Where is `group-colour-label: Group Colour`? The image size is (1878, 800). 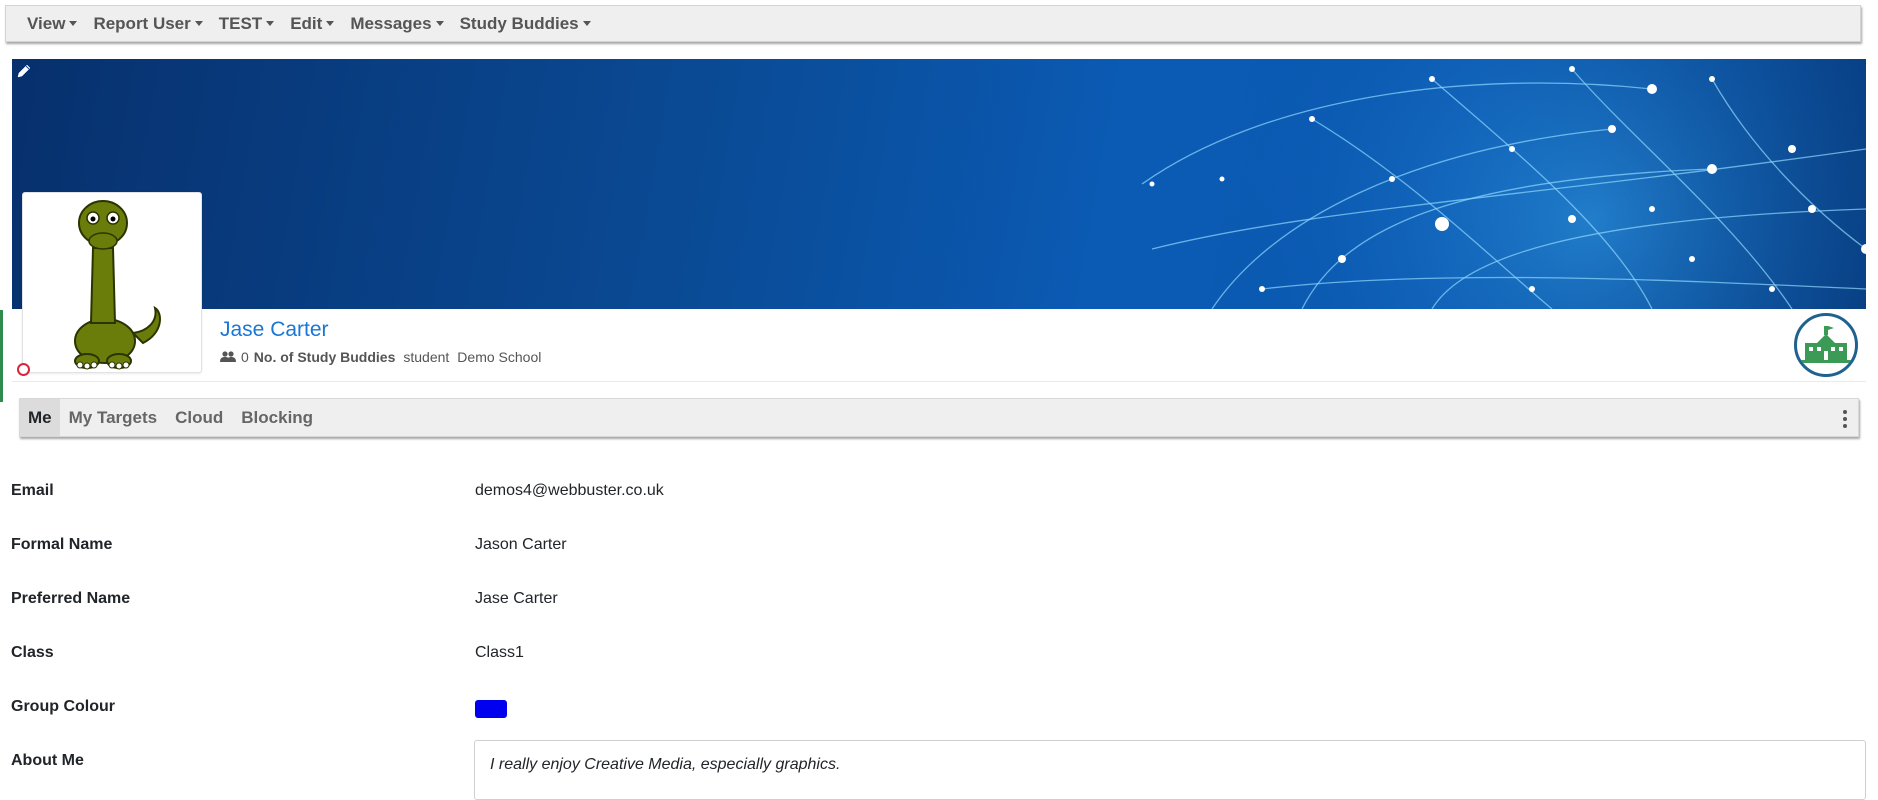
group-colour-label: Group Colour is located at coordinates (63, 706).